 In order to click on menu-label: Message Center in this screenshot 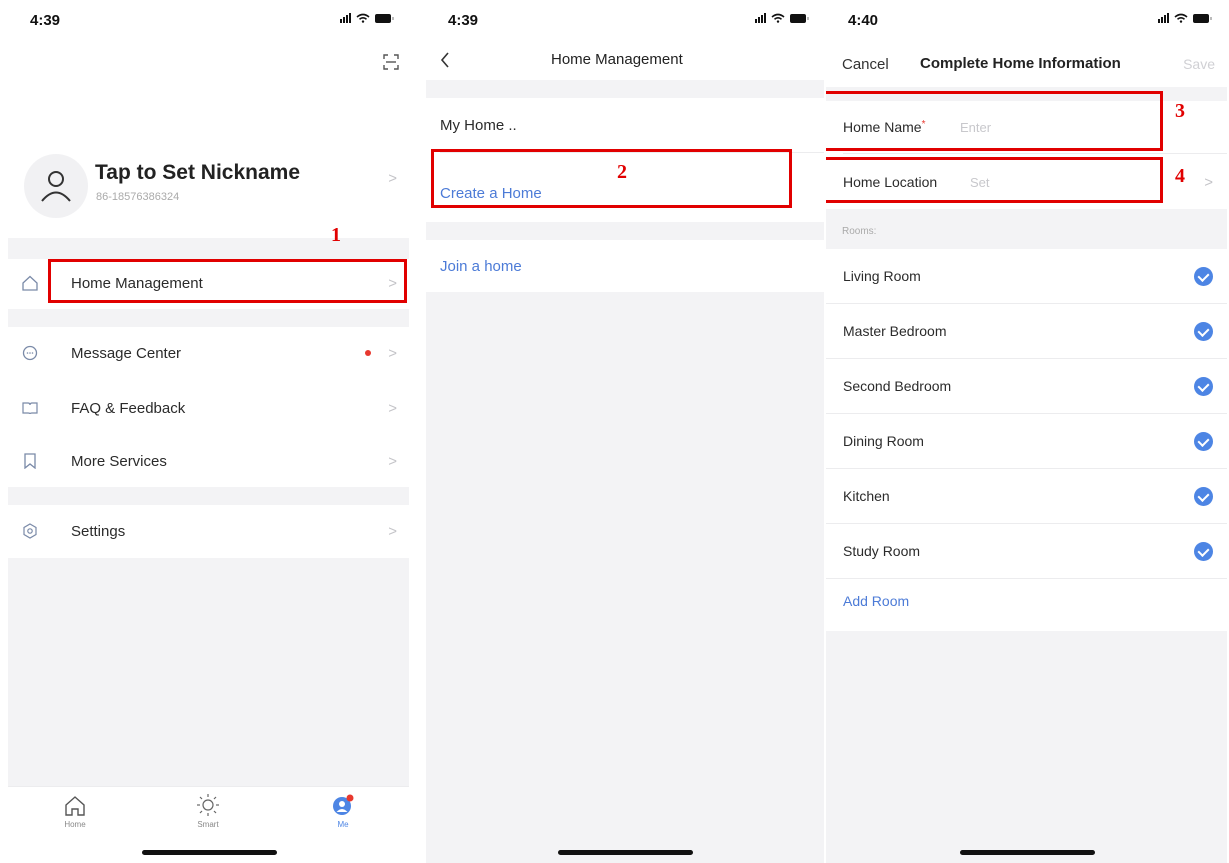, I will do `click(126, 353)`.